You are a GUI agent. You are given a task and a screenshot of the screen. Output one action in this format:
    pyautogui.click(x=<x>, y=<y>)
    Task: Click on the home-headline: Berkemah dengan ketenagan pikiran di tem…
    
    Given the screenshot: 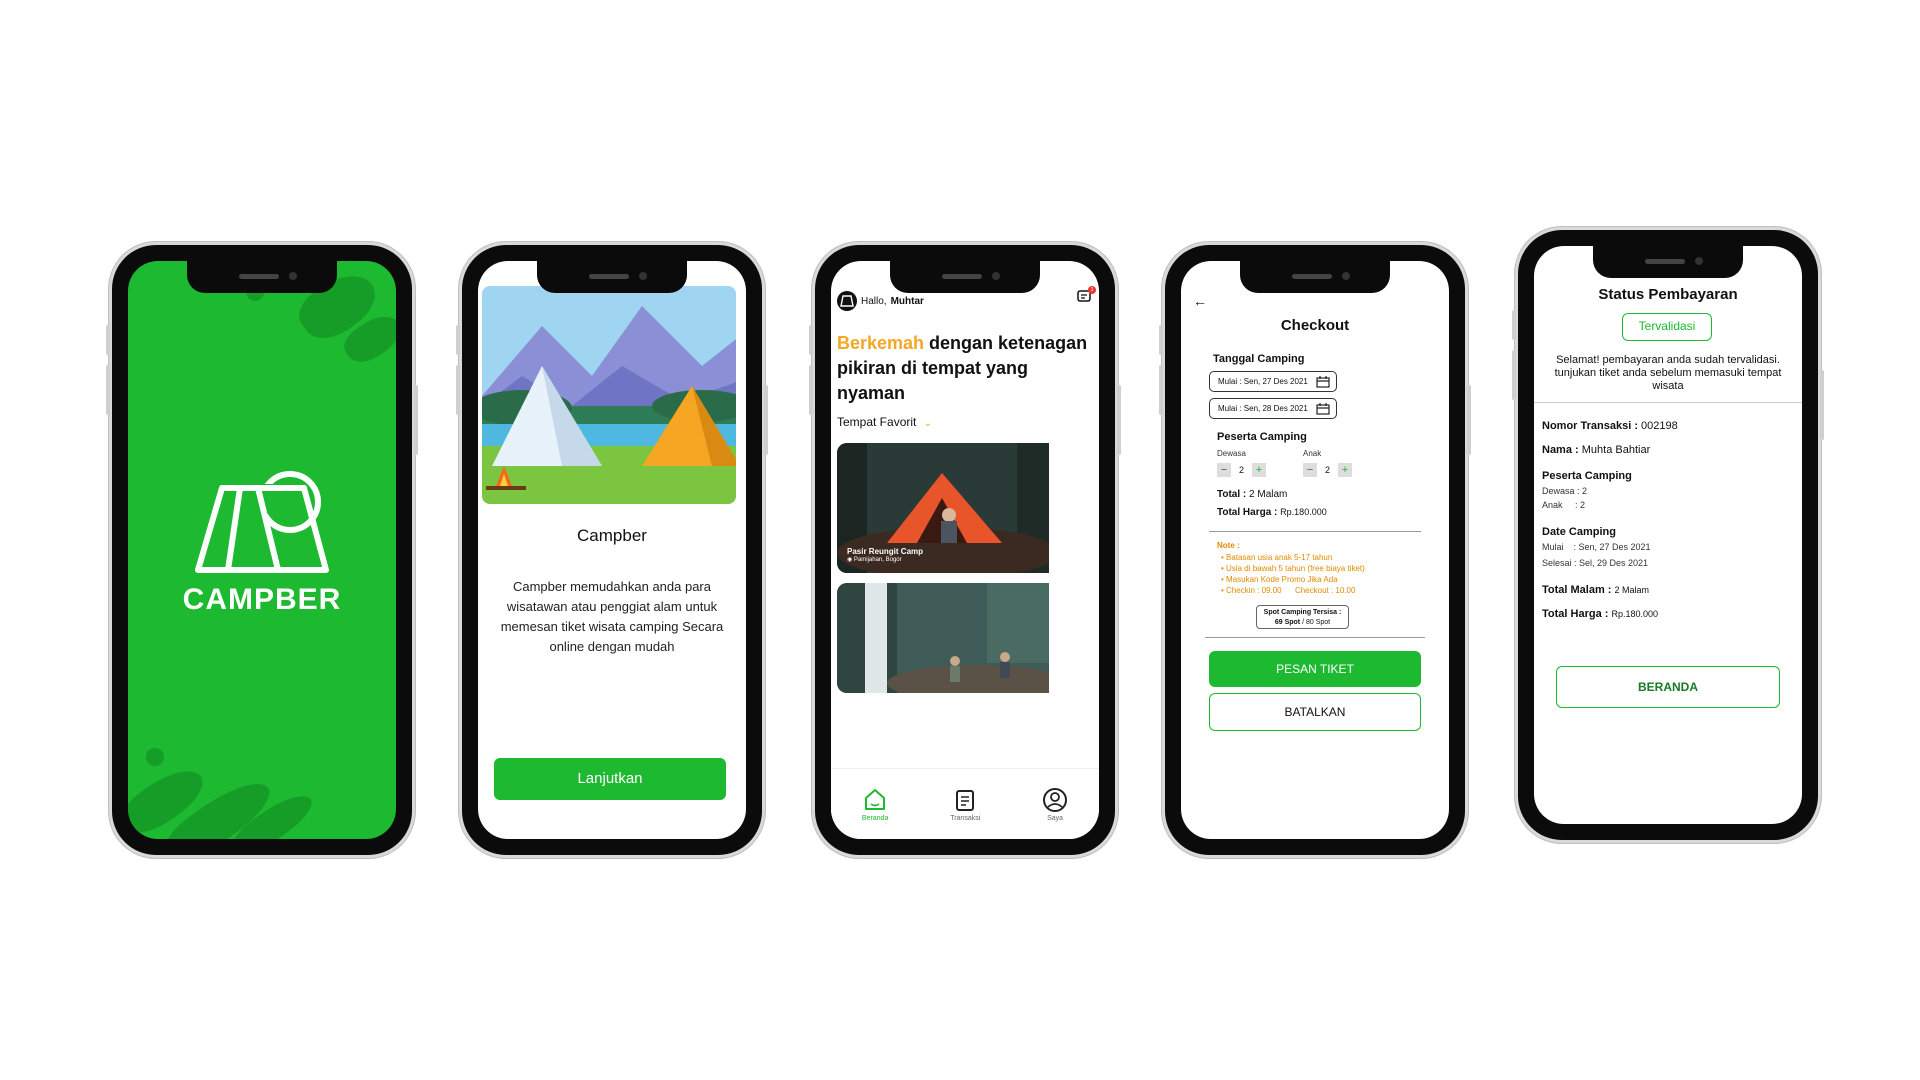 What is the action you would take?
    pyautogui.click(x=962, y=368)
    